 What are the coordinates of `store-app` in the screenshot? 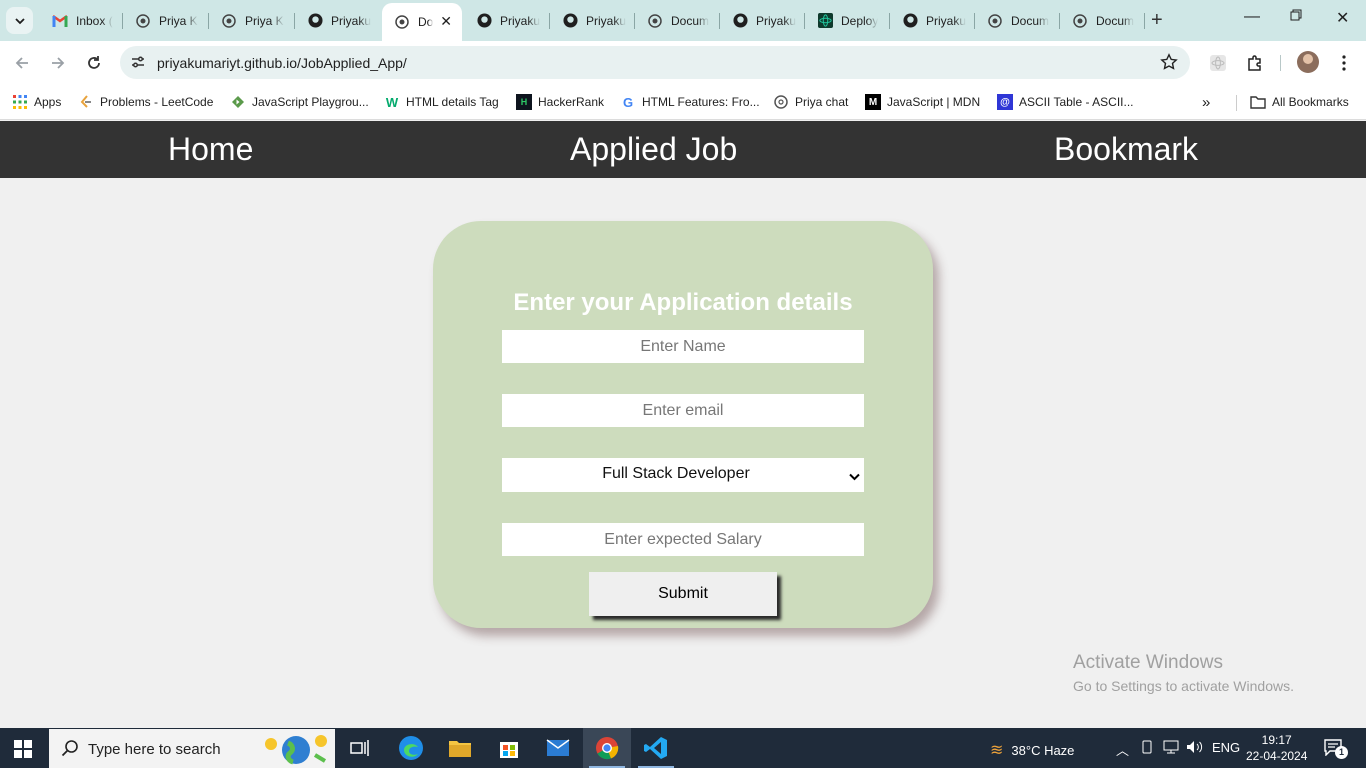 It's located at (509, 748).